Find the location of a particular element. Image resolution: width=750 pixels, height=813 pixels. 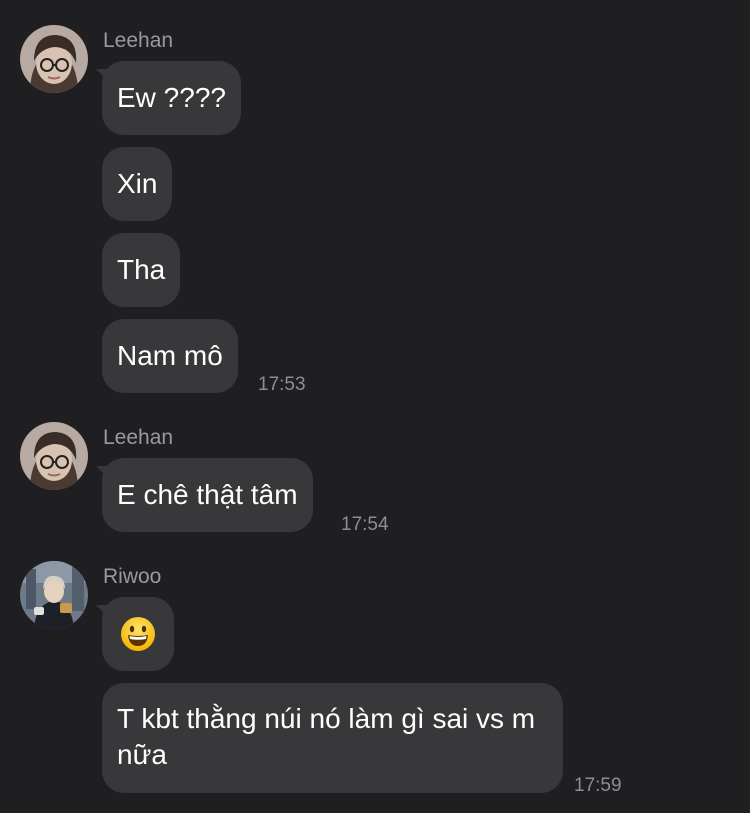

grinning-face-emoji-icon is located at coordinates (138, 634).